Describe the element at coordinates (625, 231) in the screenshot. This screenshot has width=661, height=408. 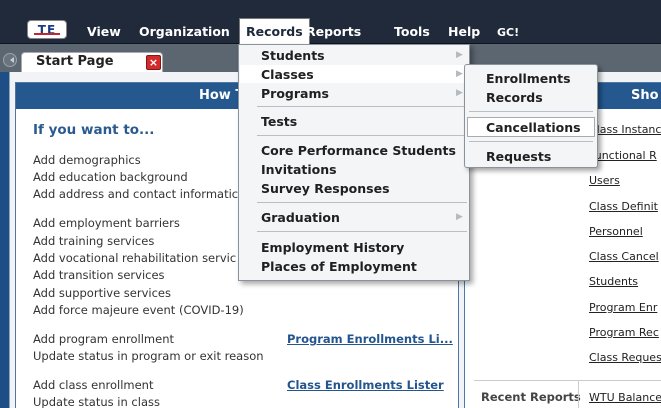
I see `shortcut-link: Personnel` at that location.